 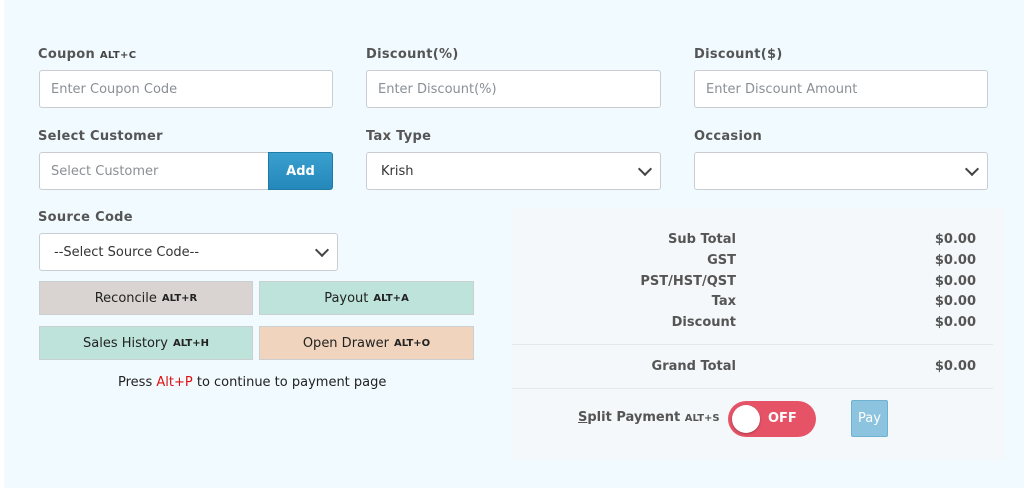 What do you see at coordinates (703, 322) in the screenshot?
I see `discount-label: Discount` at bounding box center [703, 322].